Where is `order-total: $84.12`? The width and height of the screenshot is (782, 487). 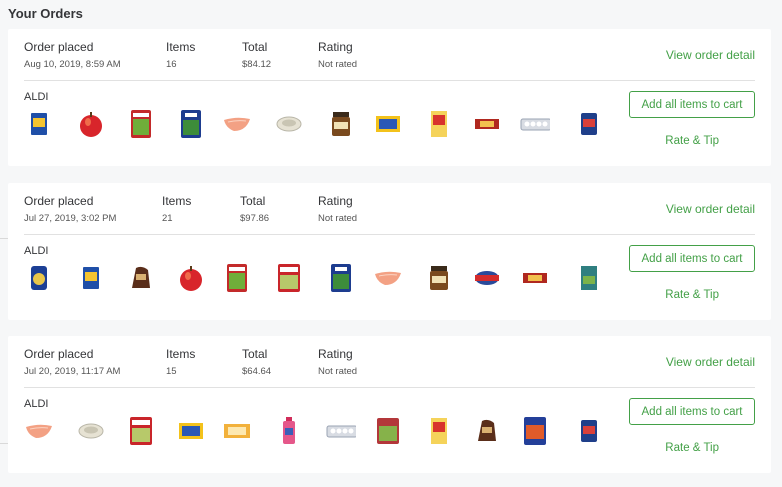 order-total: $84.12 is located at coordinates (257, 64).